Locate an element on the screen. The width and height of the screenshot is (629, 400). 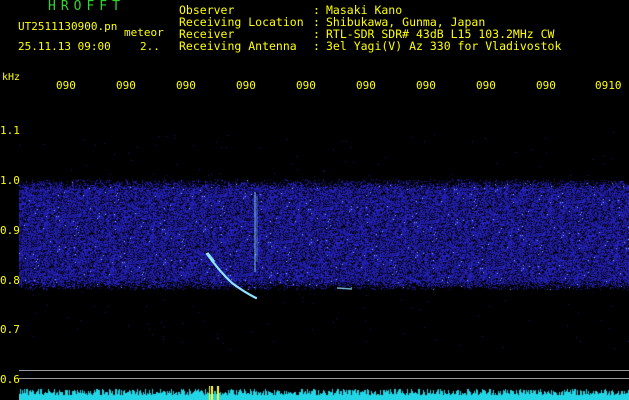
meteor-echo-overlay is located at coordinates (279, 246).